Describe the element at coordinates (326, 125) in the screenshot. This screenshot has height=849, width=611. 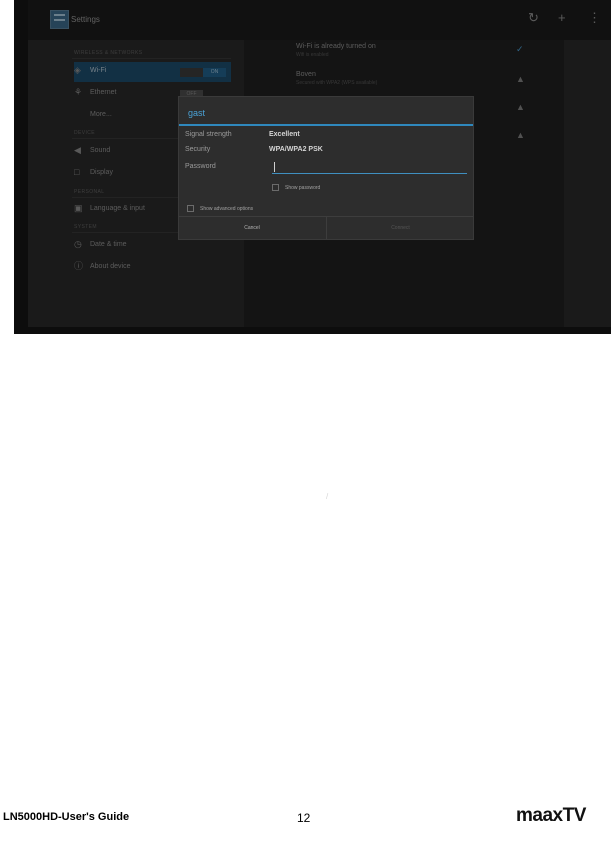
I see `dialog-title-divider` at that location.